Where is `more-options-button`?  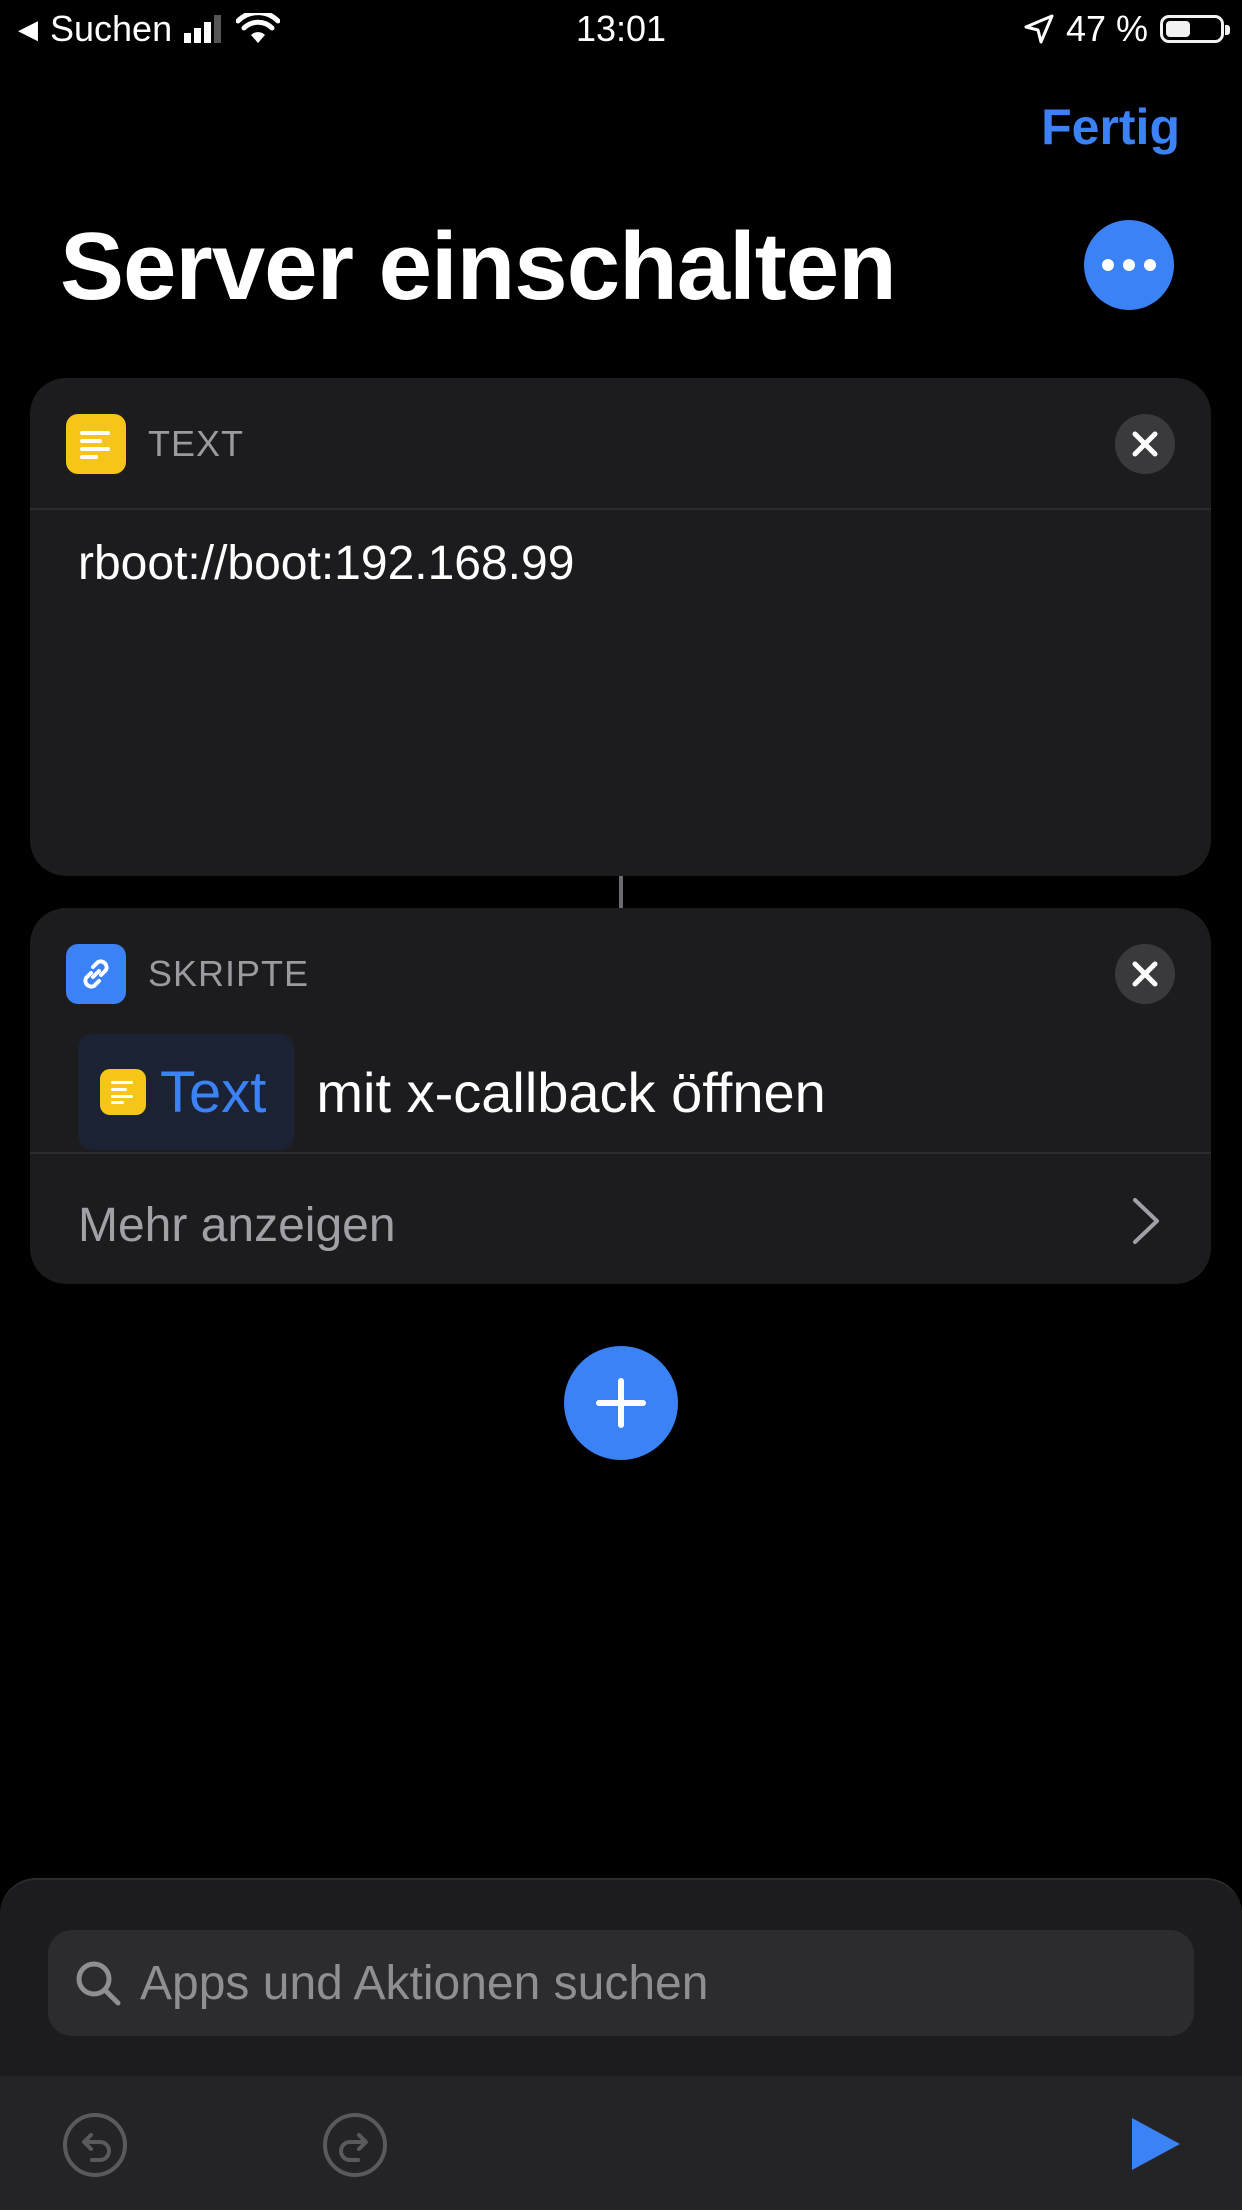 more-options-button is located at coordinates (1129, 265).